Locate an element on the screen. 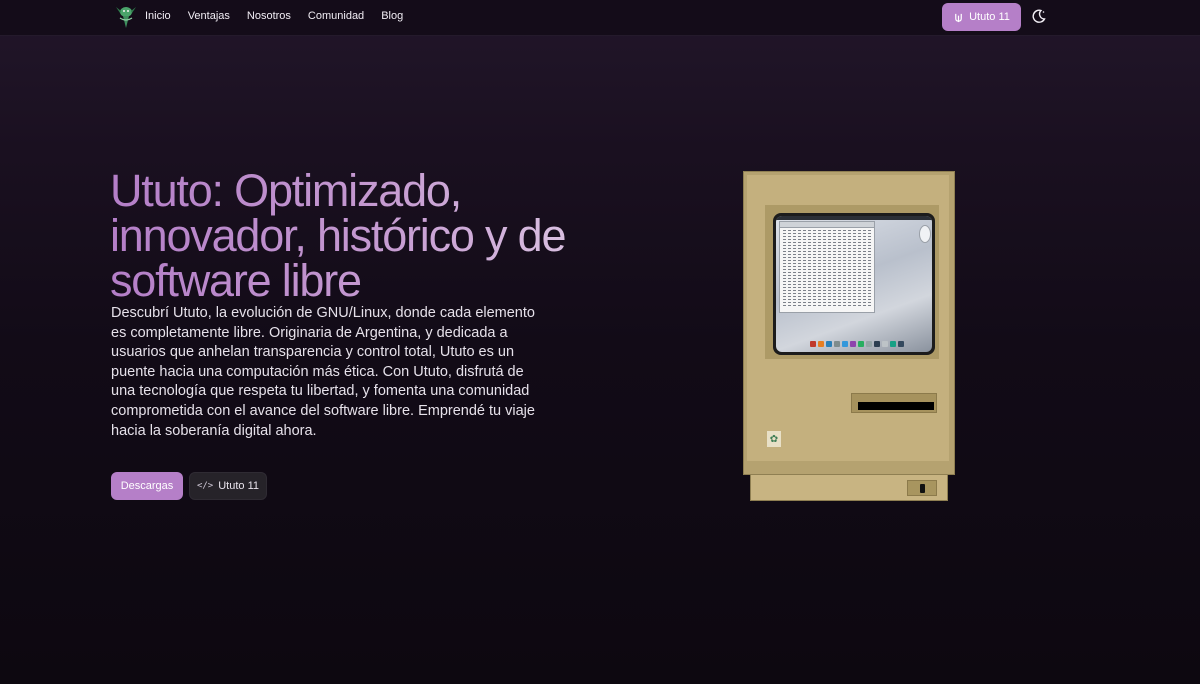 The image size is (1200, 684). terminal-window is located at coordinates (827, 267).